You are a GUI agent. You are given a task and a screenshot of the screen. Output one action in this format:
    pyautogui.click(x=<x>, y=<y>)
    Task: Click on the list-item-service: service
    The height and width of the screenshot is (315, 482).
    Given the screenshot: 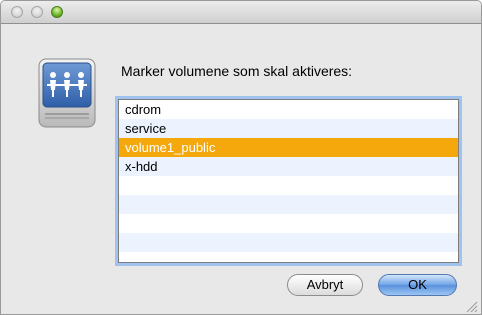 What is the action you would take?
    pyautogui.click(x=288, y=128)
    